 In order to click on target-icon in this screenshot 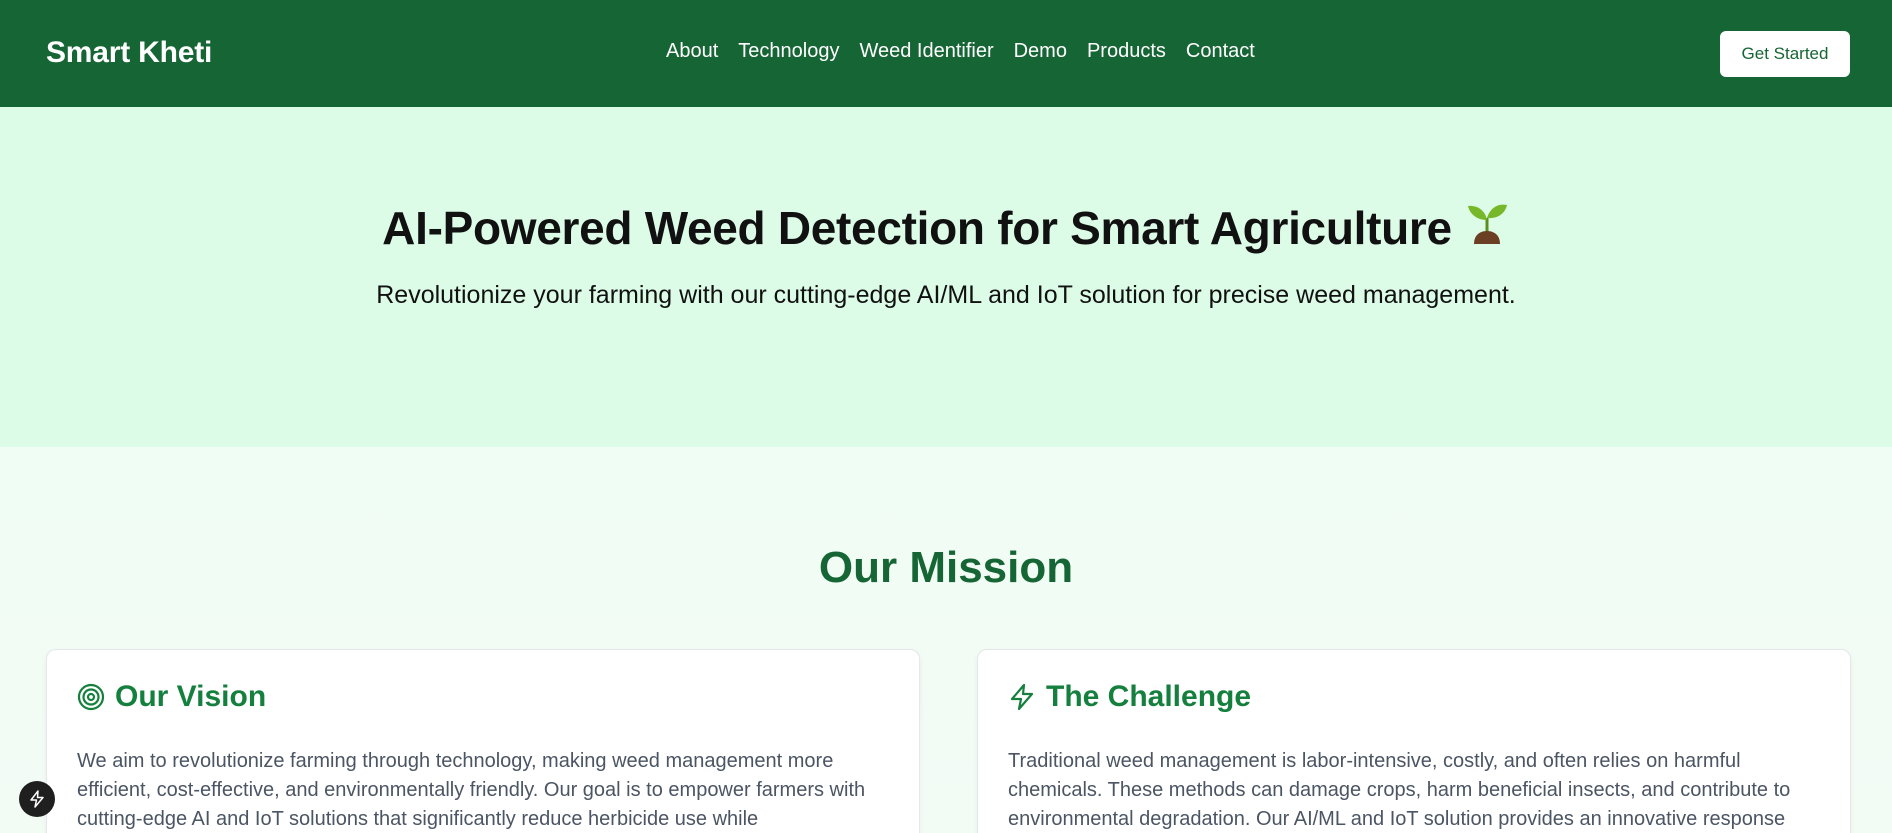, I will do `click(91, 697)`.